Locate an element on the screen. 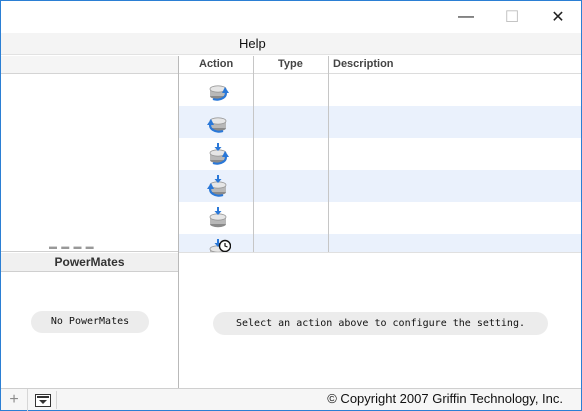  plus-icon: + is located at coordinates (14, 399).